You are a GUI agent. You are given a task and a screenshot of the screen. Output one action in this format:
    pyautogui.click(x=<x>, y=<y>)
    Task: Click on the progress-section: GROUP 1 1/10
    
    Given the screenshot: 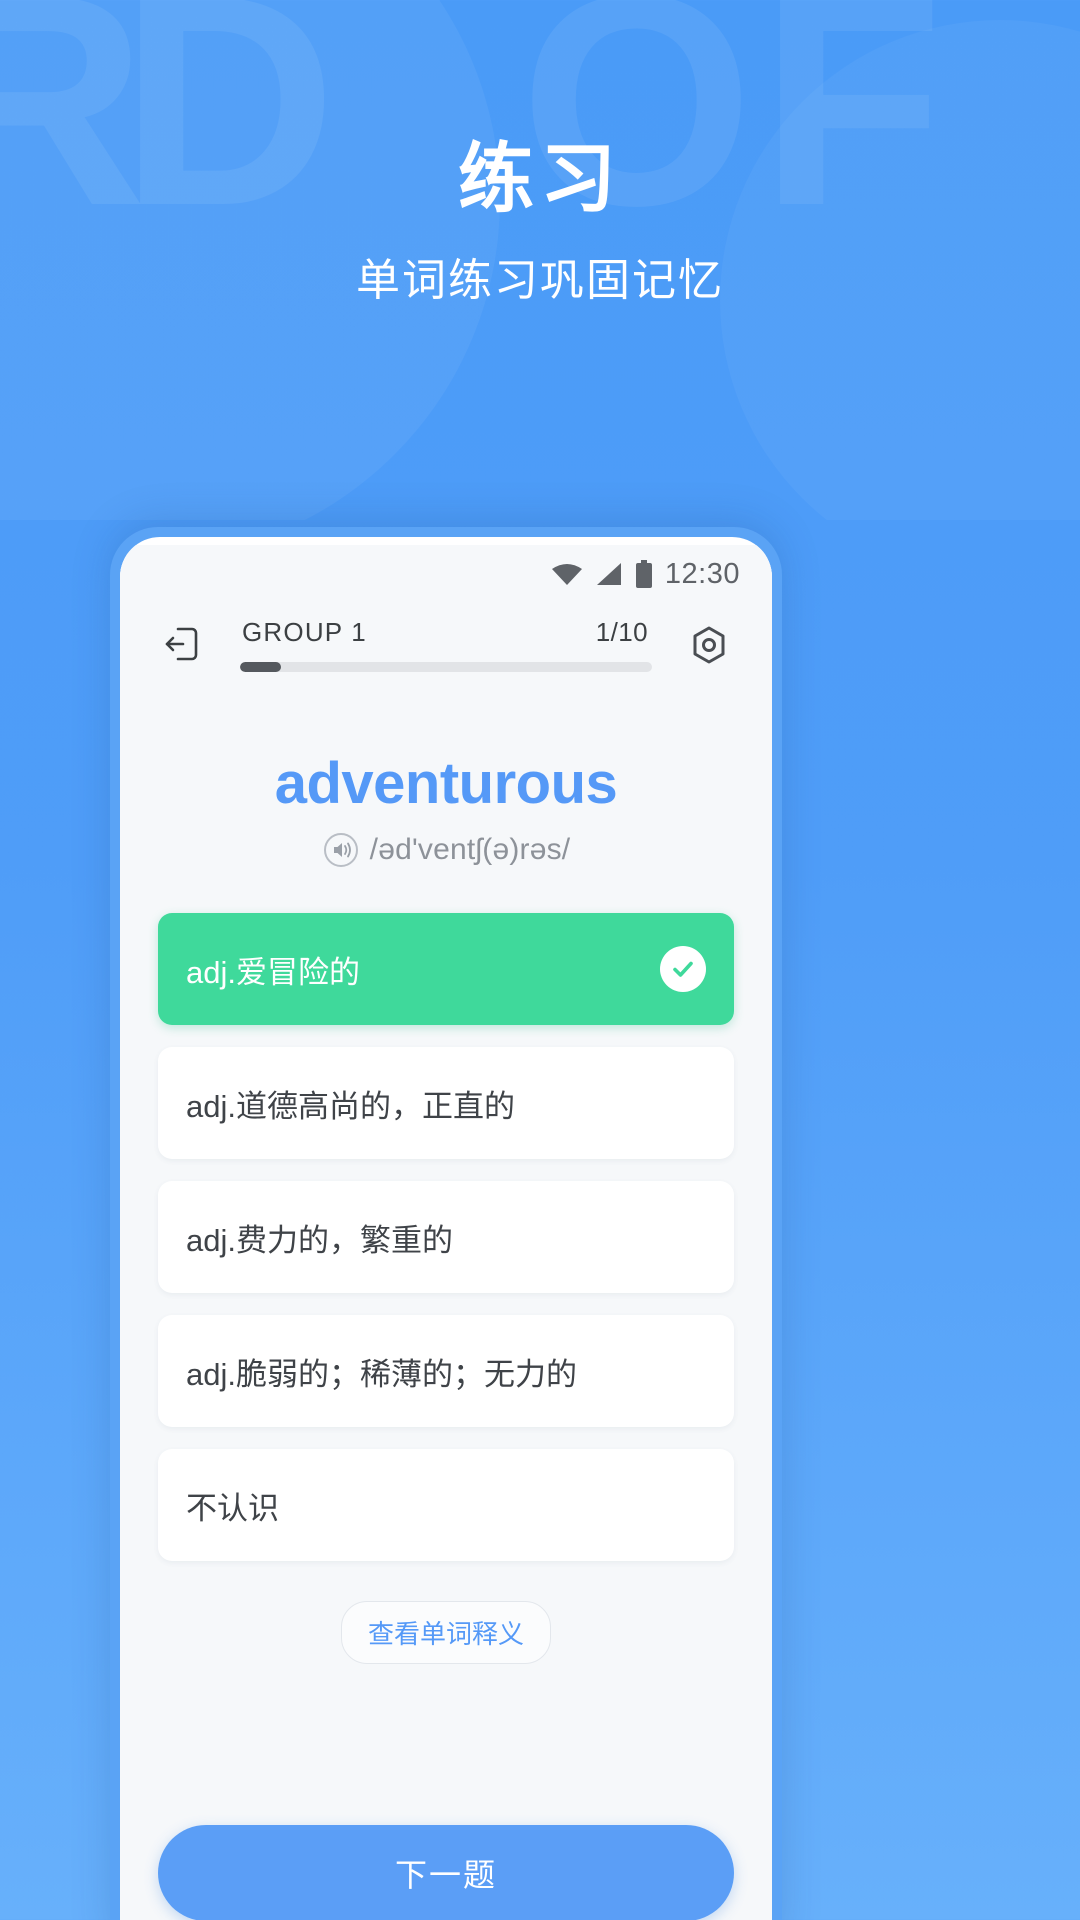 What is the action you would take?
    pyautogui.click(x=446, y=644)
    